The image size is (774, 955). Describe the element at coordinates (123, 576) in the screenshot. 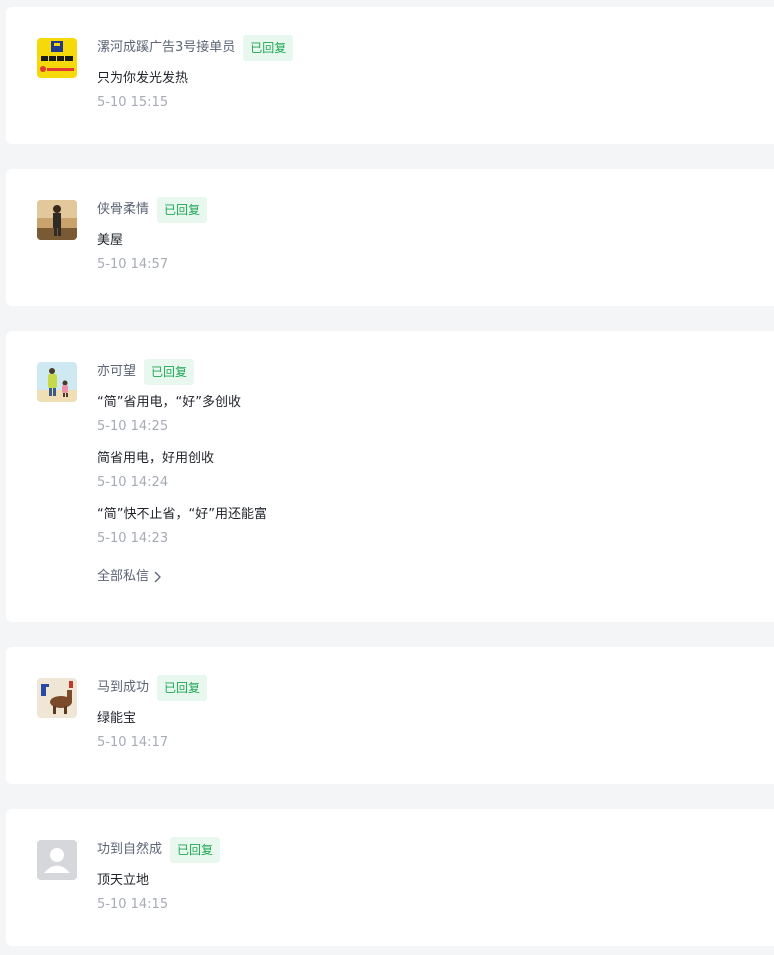

I see `all-messages-label: 全部私信` at that location.